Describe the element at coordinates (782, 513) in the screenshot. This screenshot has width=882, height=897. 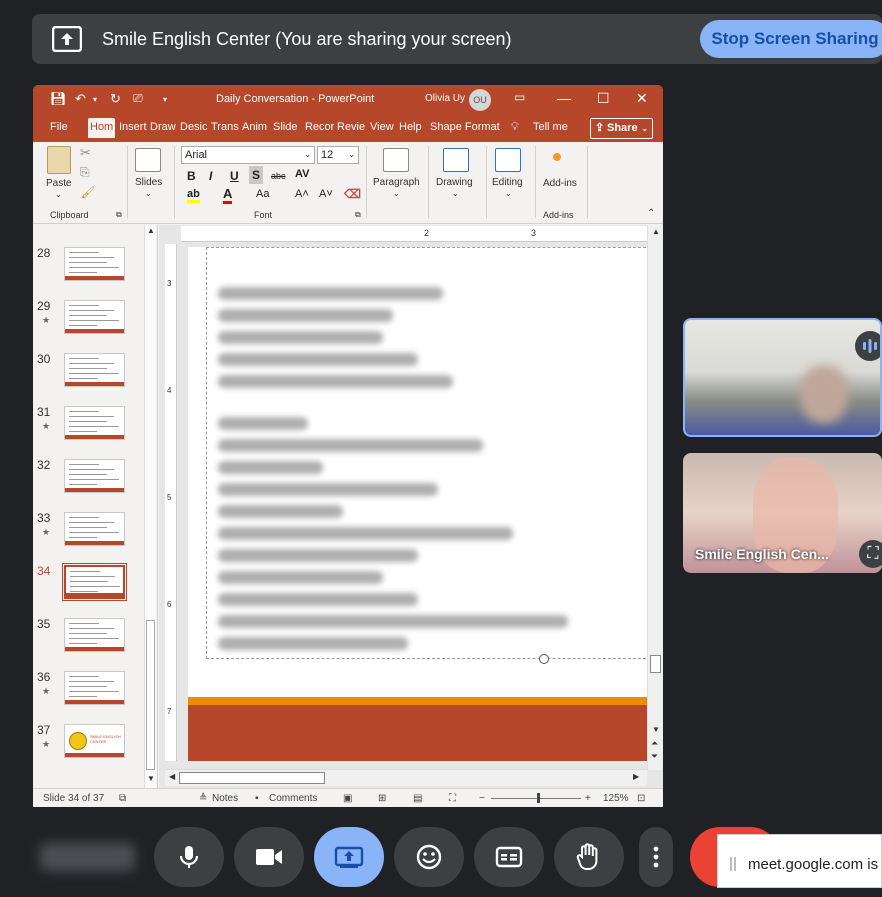
I see `participant-video-tile: Smile English Cen... ⛶` at that location.